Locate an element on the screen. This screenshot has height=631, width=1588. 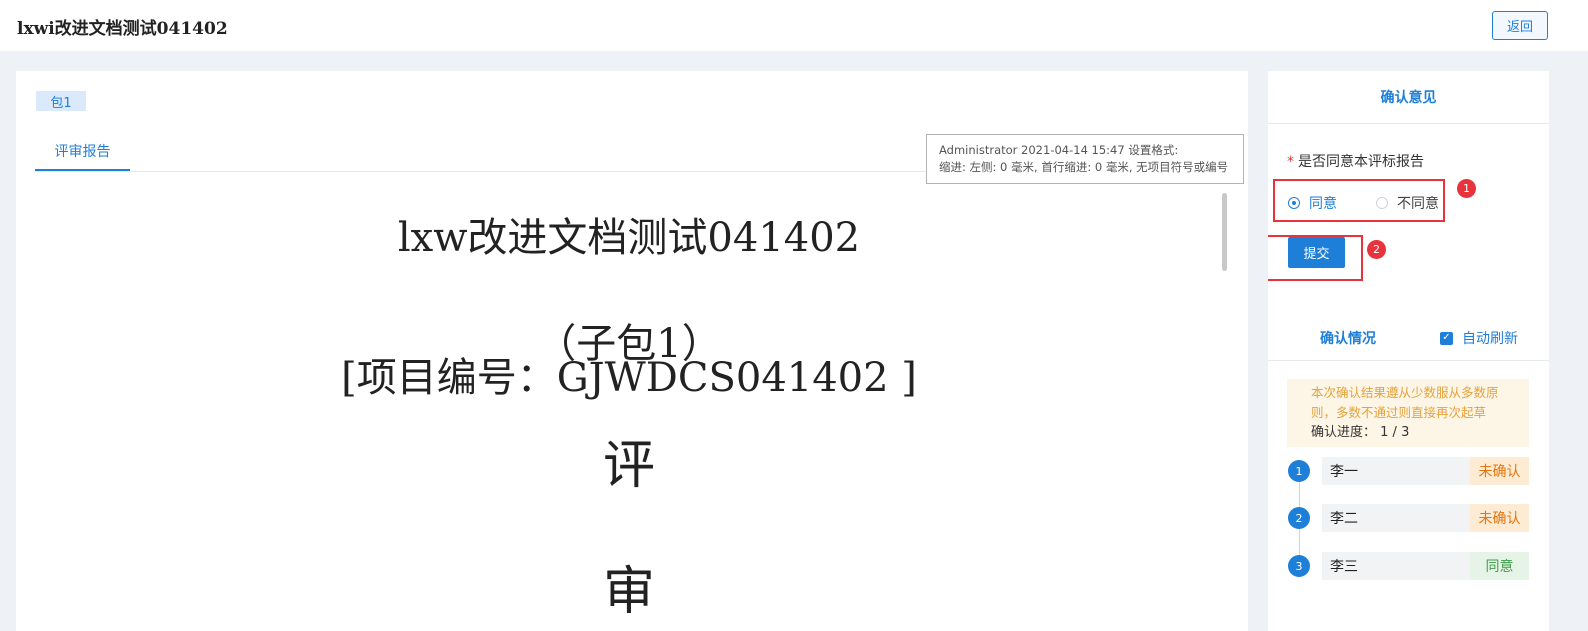
document-project-number: [项目编号：GJWDCS041402 ] is located at coordinates (629, 378).